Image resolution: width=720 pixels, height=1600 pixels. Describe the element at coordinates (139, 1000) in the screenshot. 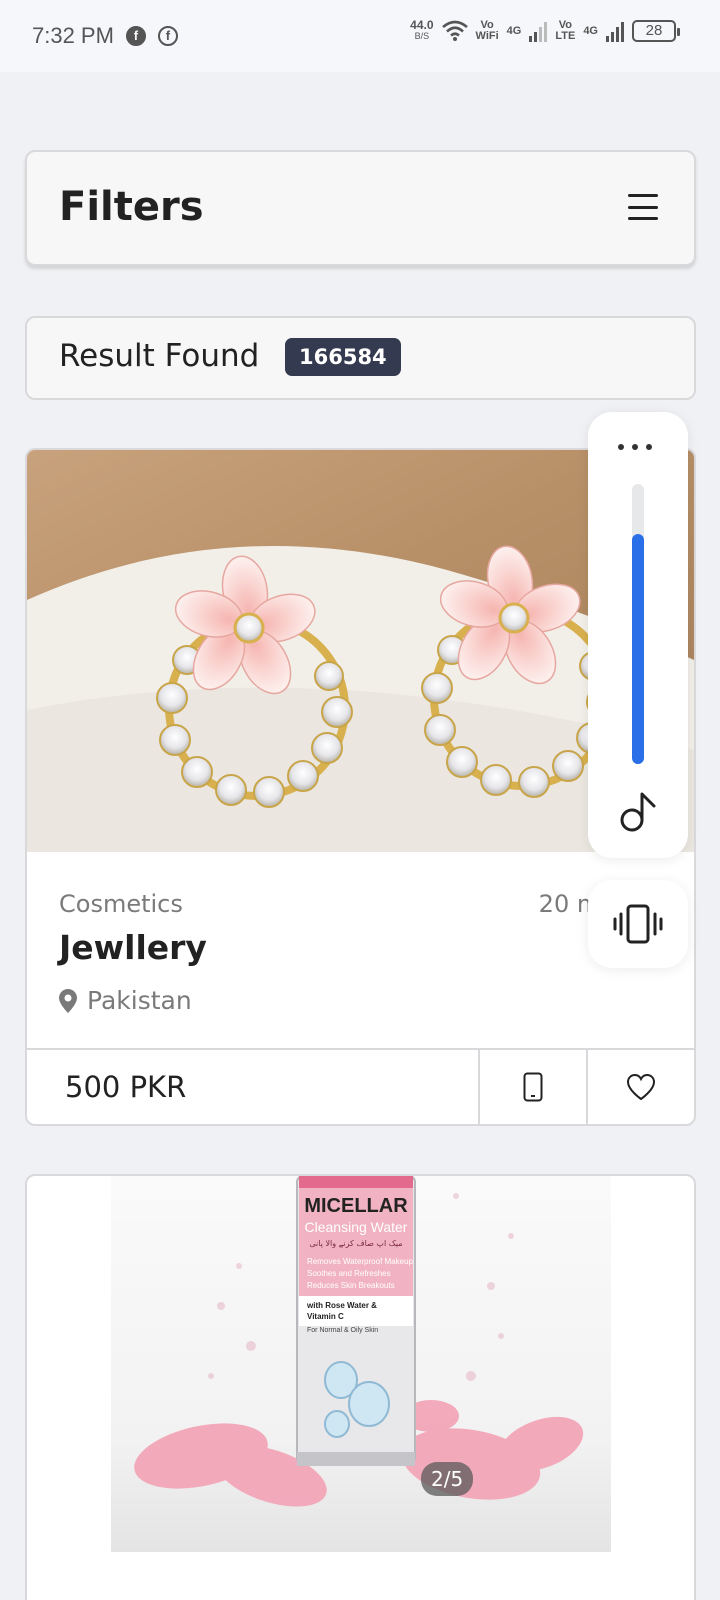

I see `listing-location-text: Pakistan` at that location.